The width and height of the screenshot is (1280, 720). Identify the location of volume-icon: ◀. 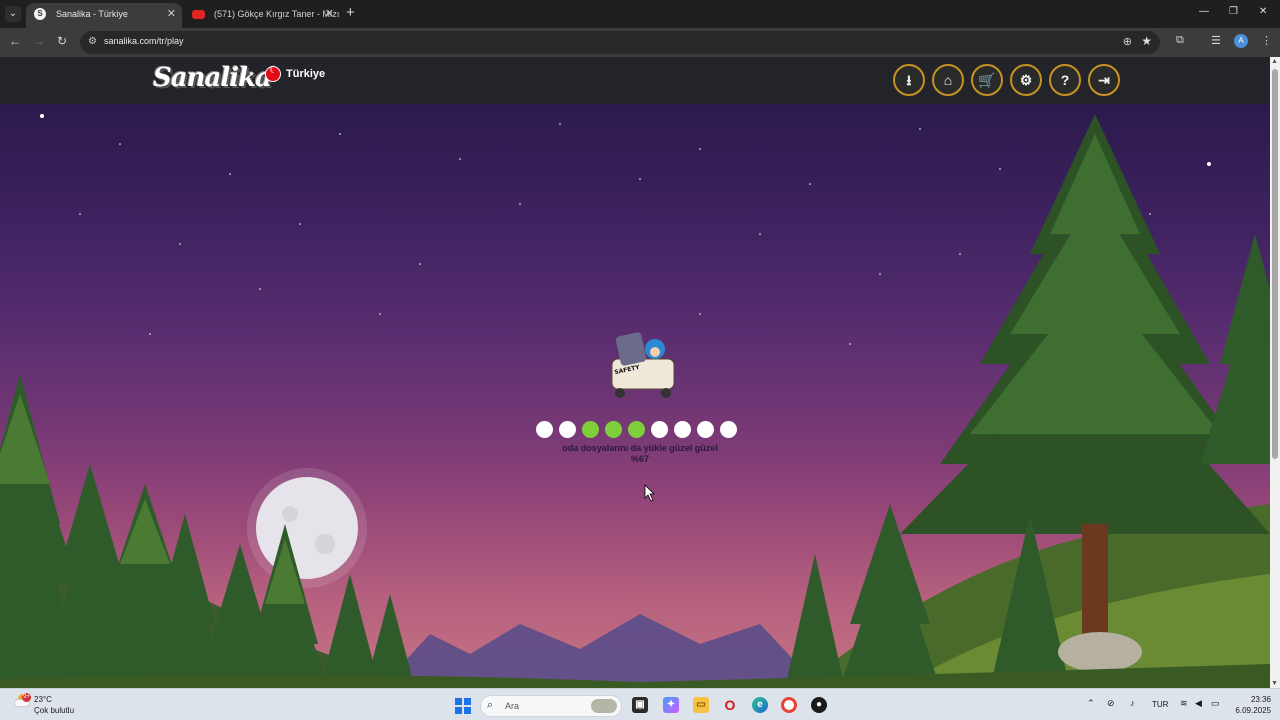
(1198, 703).